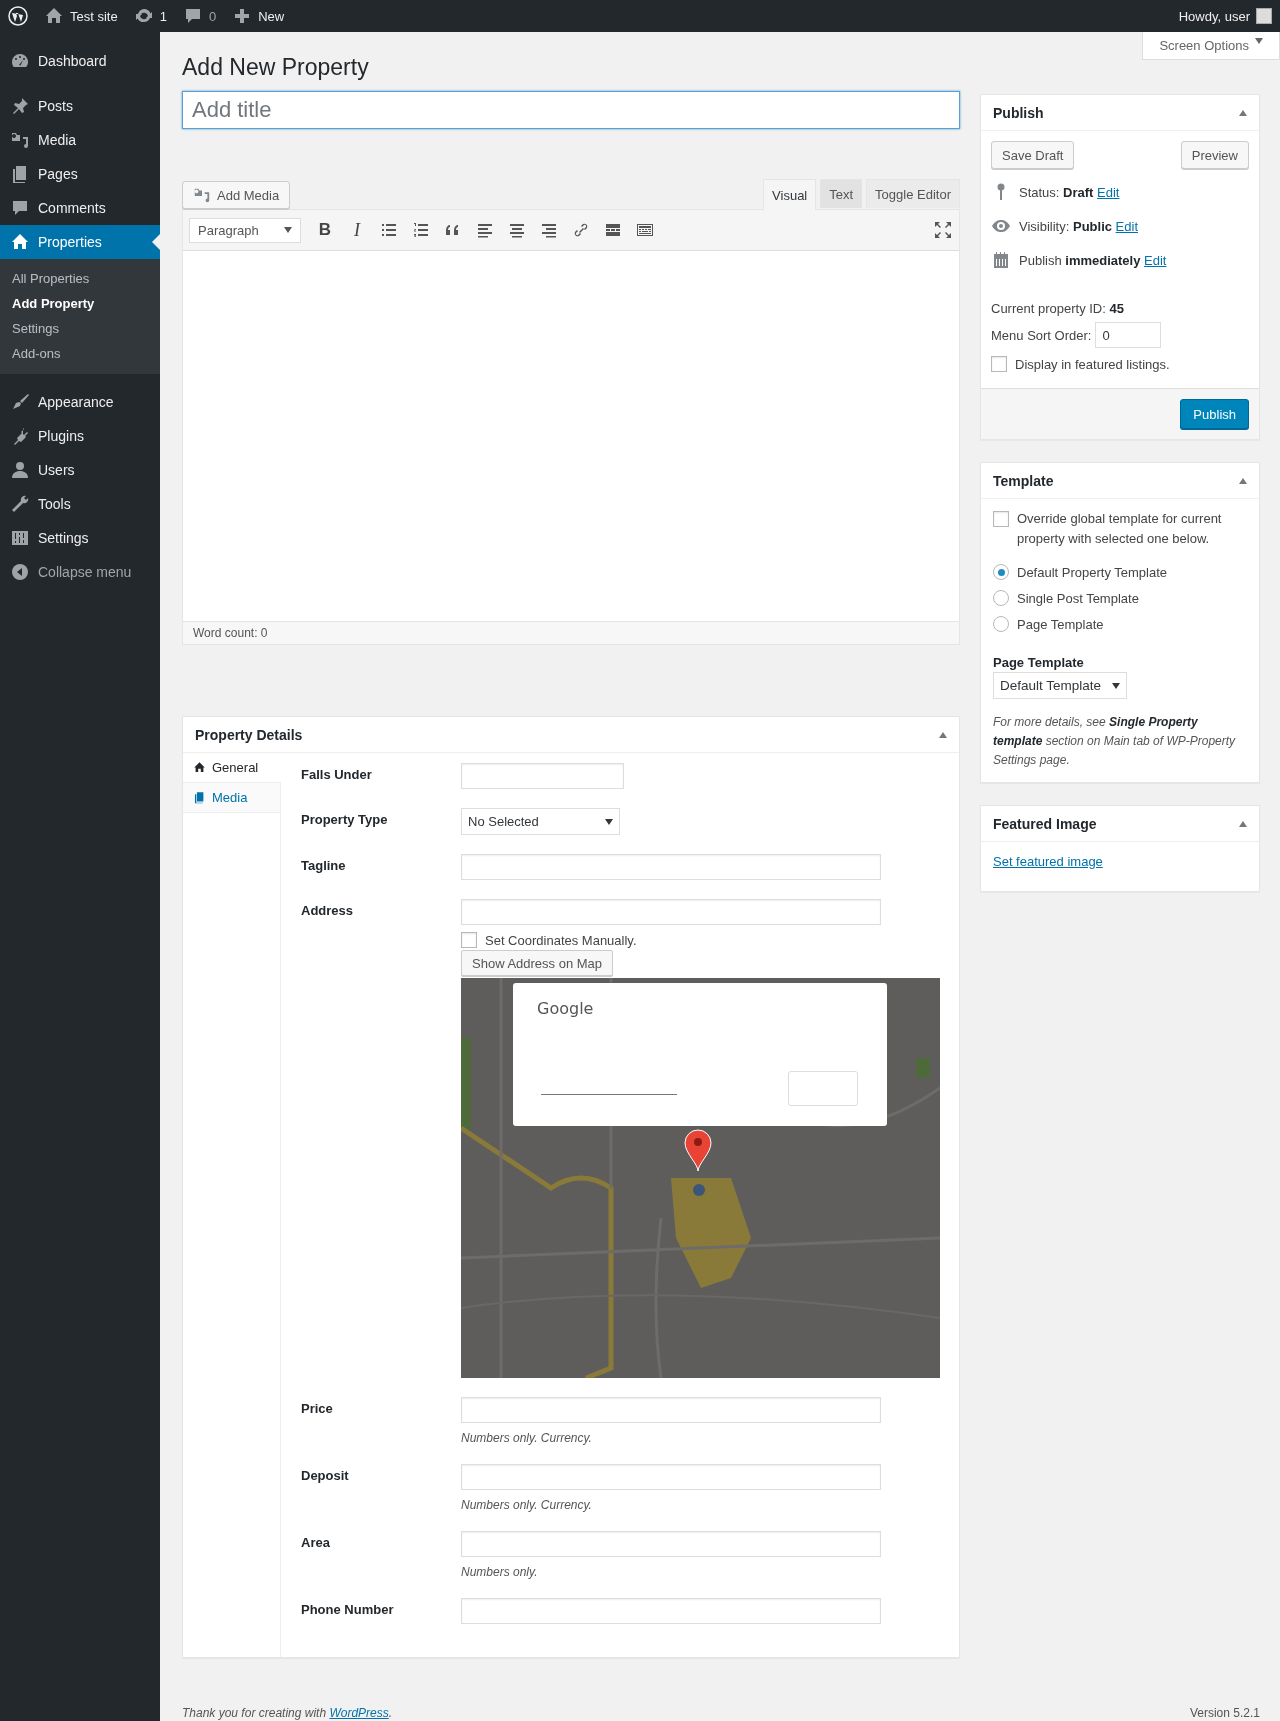 The width and height of the screenshot is (1280, 1721). I want to click on checkbox-label: Set Coordinates Manually., so click(561, 940).